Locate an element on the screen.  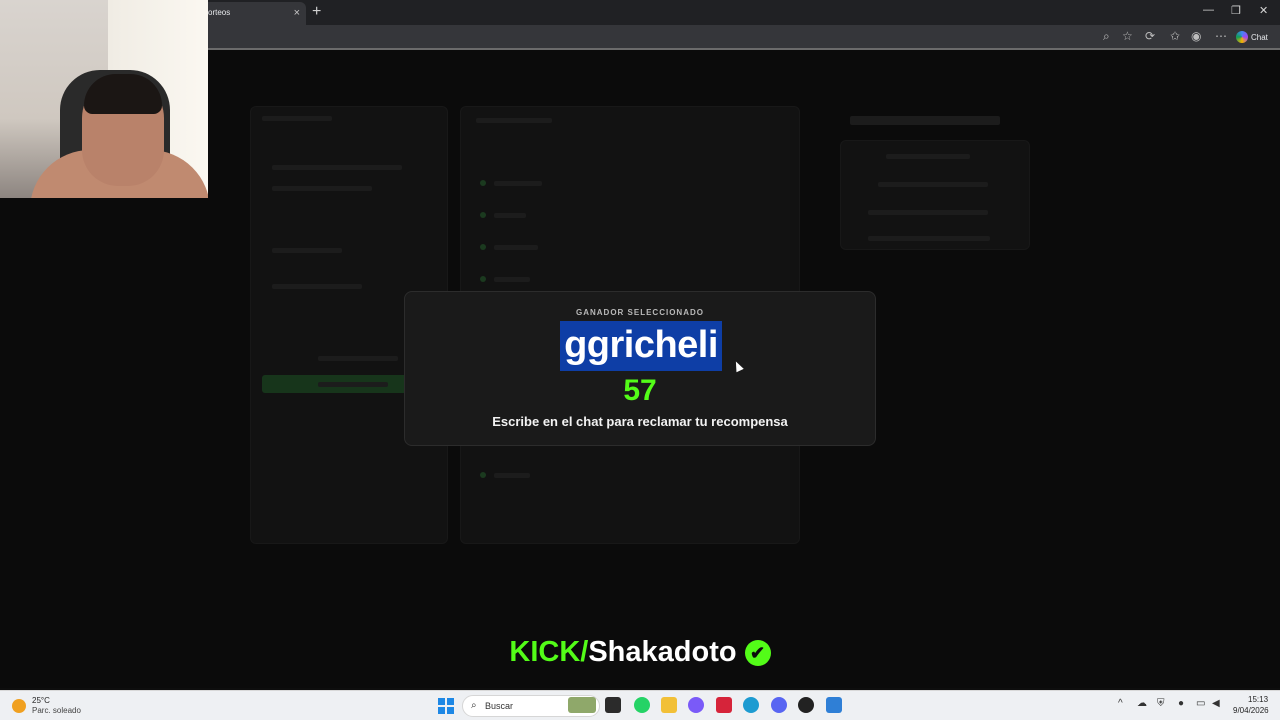
extensions-icon: ⟳ is located at coordinates (1150, 36).